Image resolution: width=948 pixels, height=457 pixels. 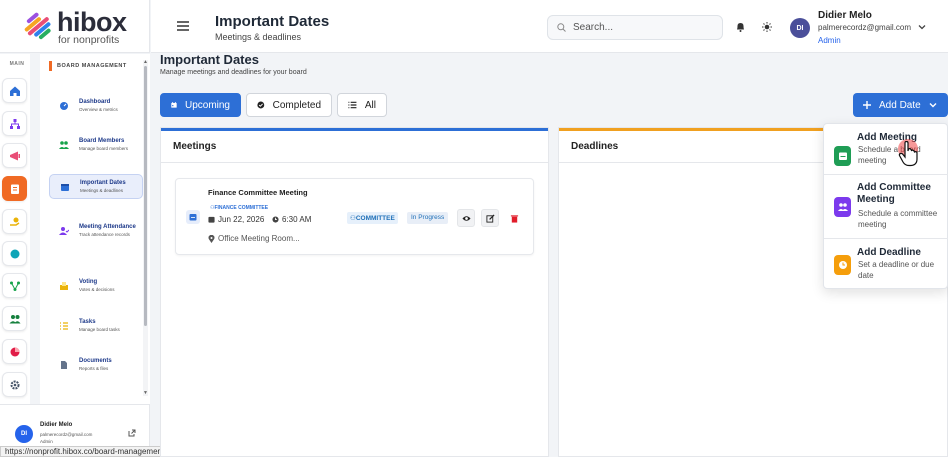 I want to click on clock-icon, so click(x=275, y=219).